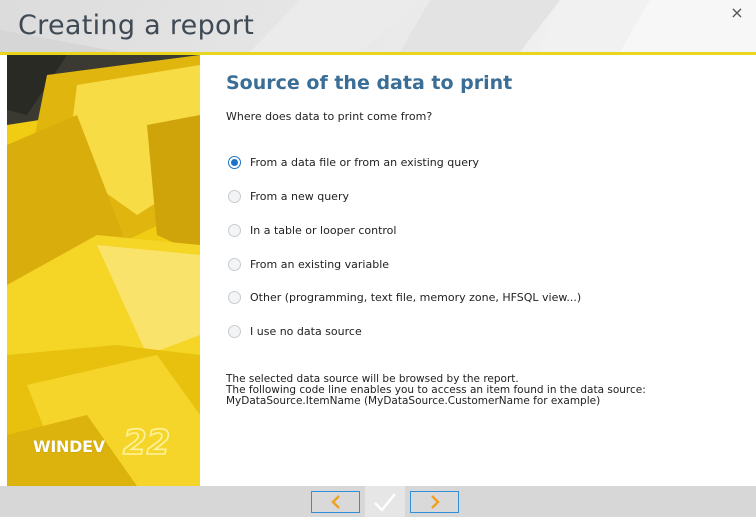  Describe the element at coordinates (369, 83) in the screenshot. I see `section-title: Source of the data to print` at that location.